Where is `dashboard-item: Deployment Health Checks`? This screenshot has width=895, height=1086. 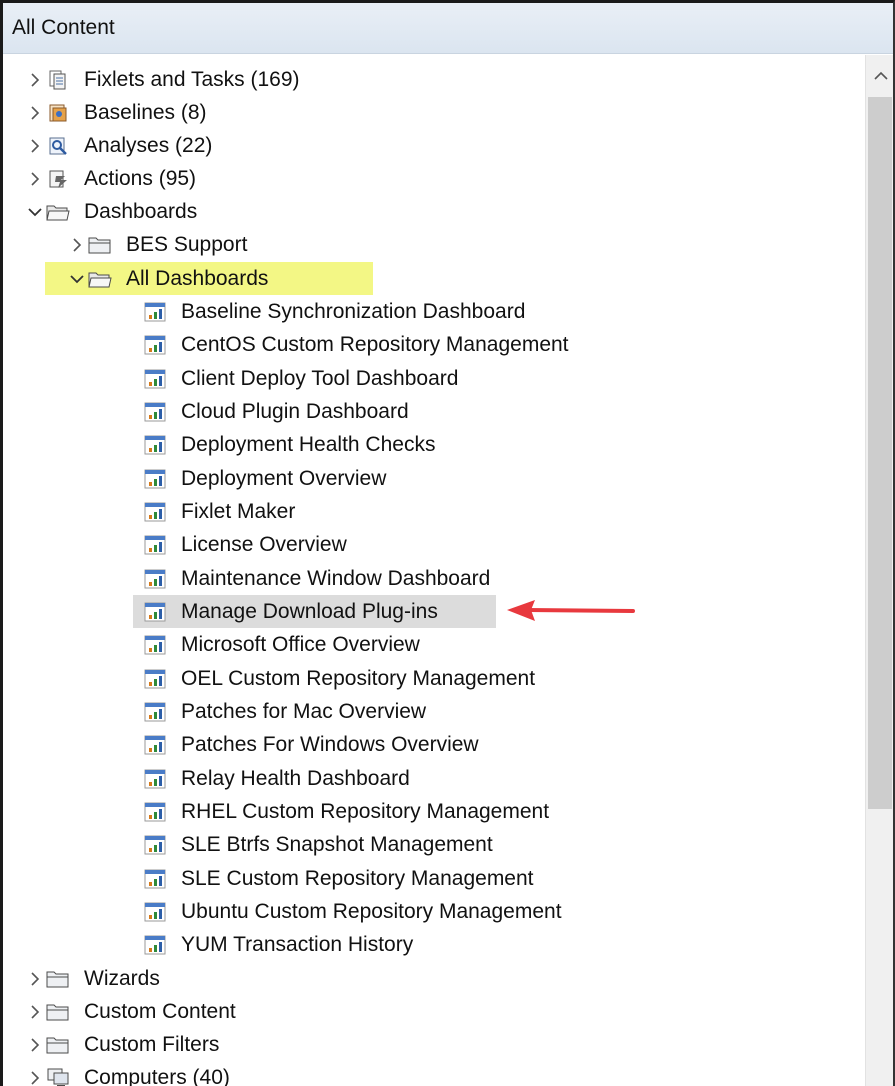 dashboard-item: Deployment Health Checks is located at coordinates (289, 444).